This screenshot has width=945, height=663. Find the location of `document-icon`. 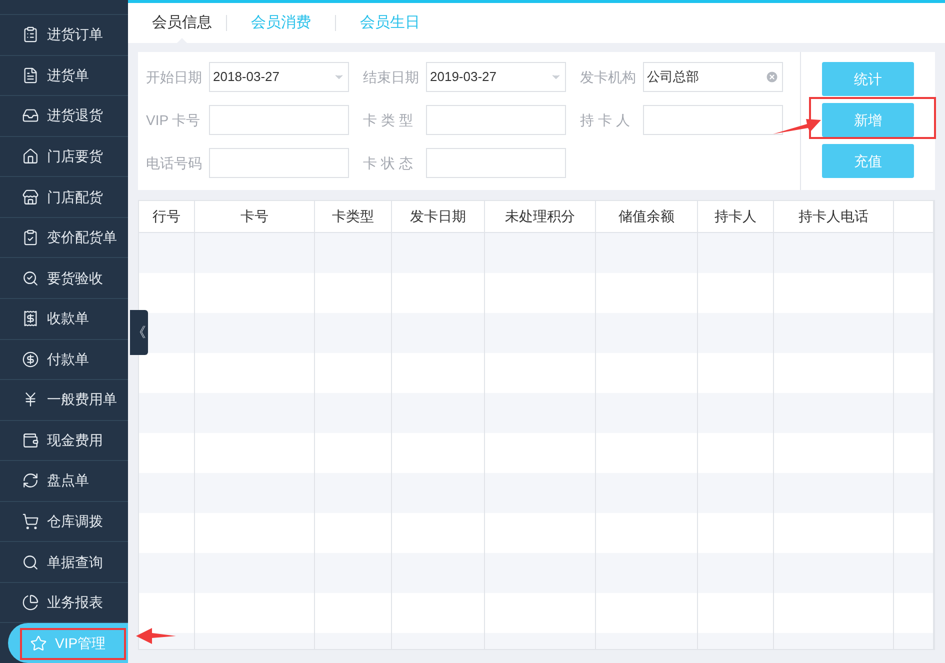

document-icon is located at coordinates (30, 75).